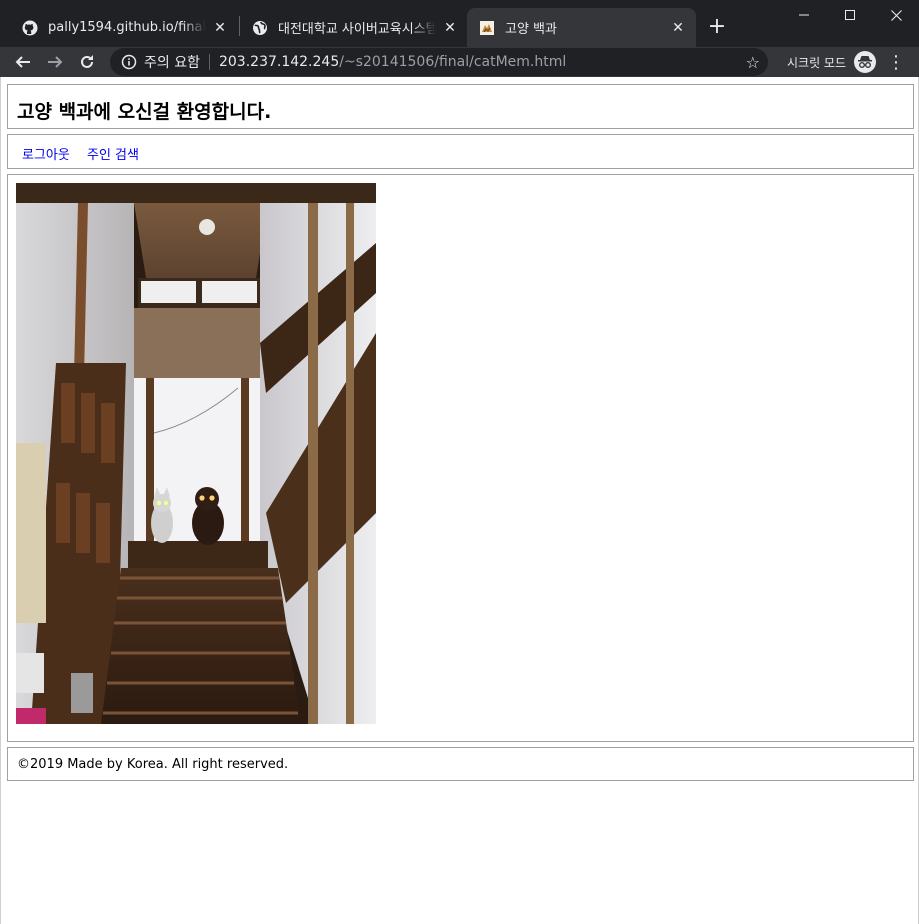 Image resolution: width=919 pixels, height=924 pixels. Describe the element at coordinates (144, 112) in the screenshot. I see `page-title: 고양 백과에 오신걸 환영합니다.` at that location.